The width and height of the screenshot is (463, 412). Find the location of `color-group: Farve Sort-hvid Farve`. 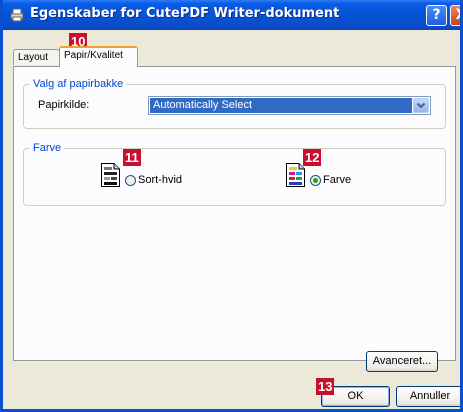

color-group: Farve Sort-hvid Farve is located at coordinates (234, 174).